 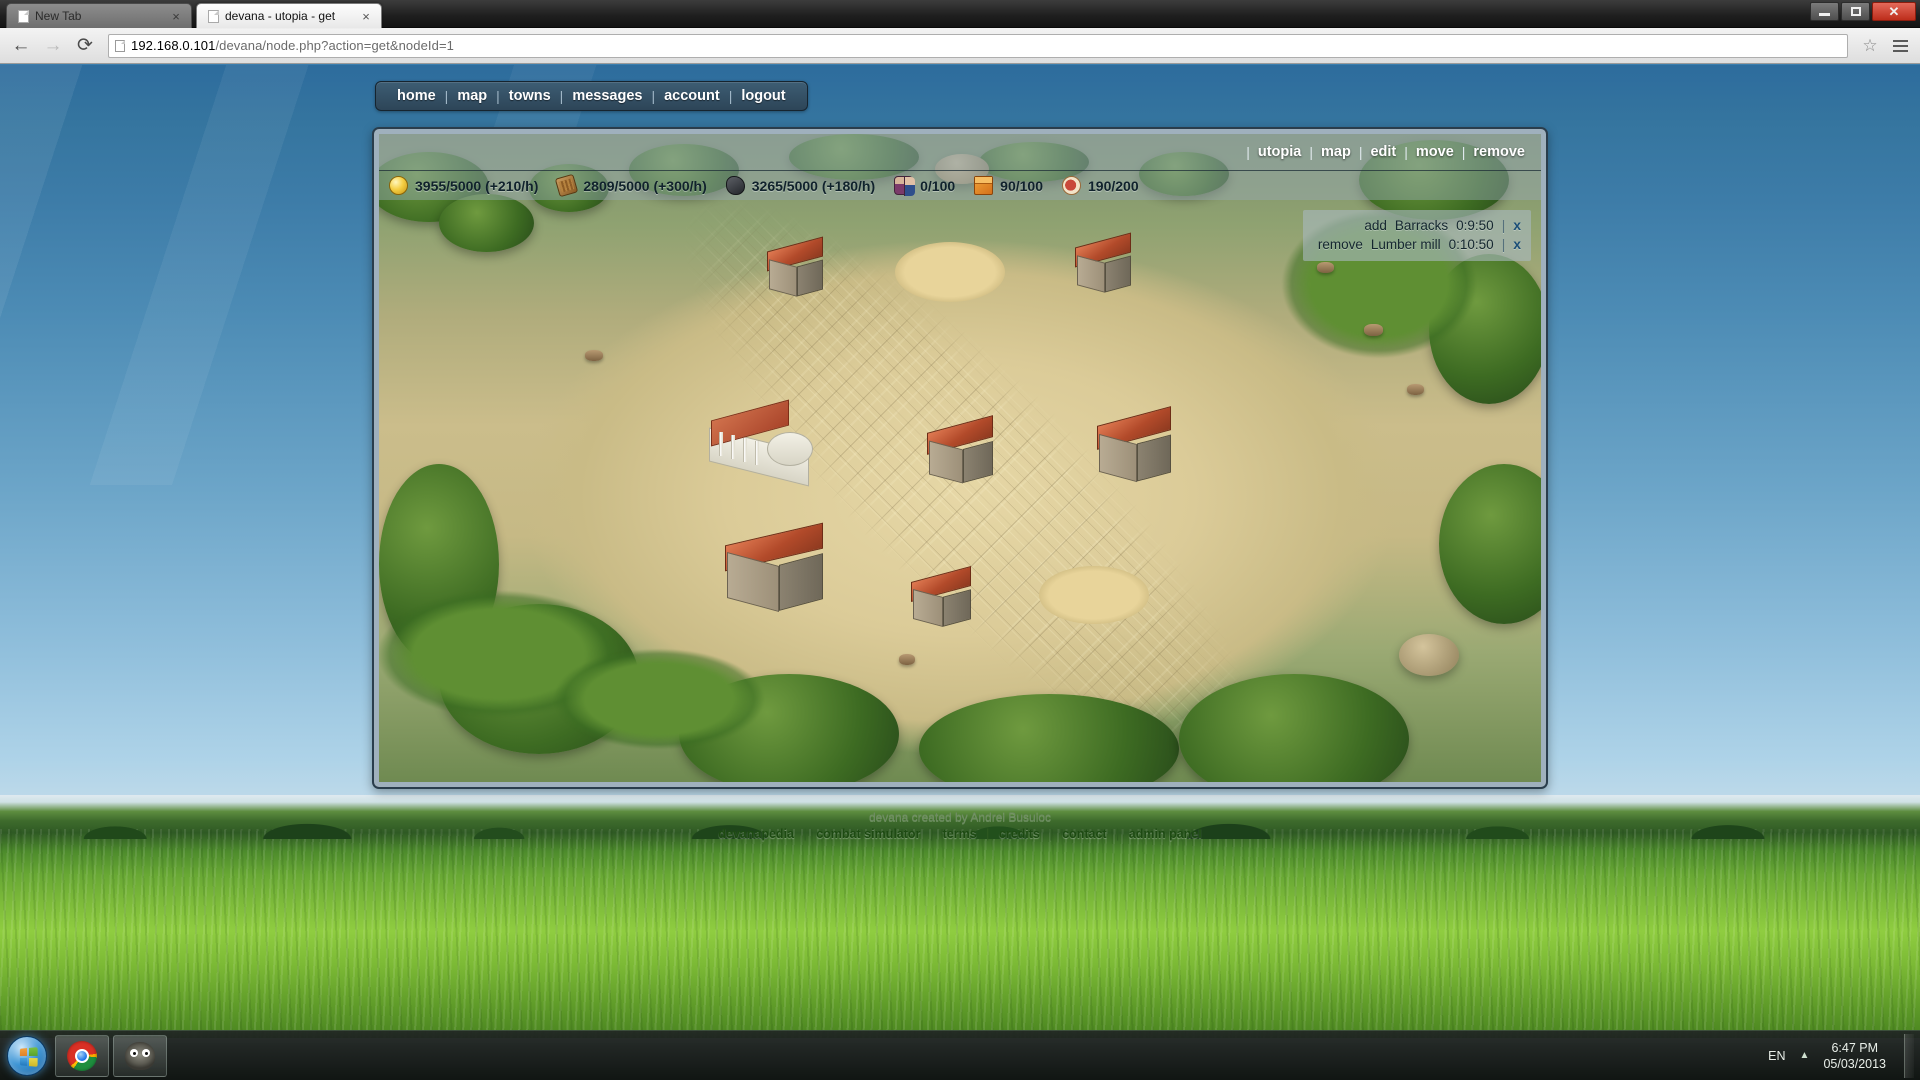 I want to click on windows-logo-icon, so click(x=27, y=1055).